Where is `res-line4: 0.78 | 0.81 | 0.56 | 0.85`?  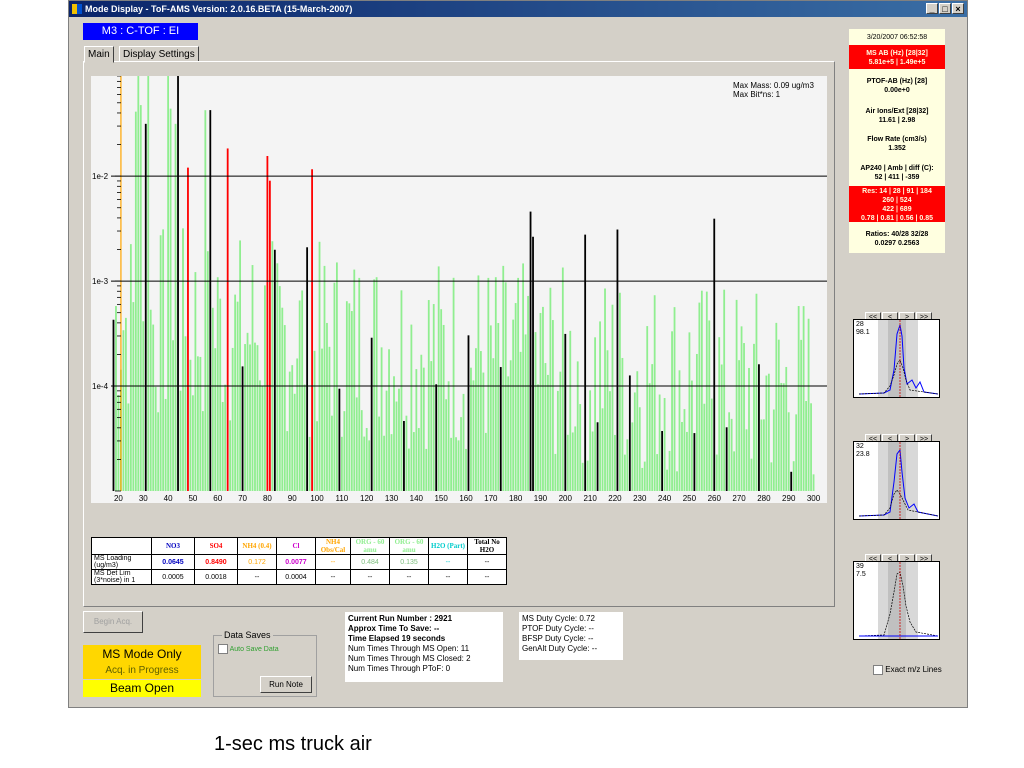 res-line4: 0.78 | 0.81 | 0.56 | 0.85 is located at coordinates (897, 218).